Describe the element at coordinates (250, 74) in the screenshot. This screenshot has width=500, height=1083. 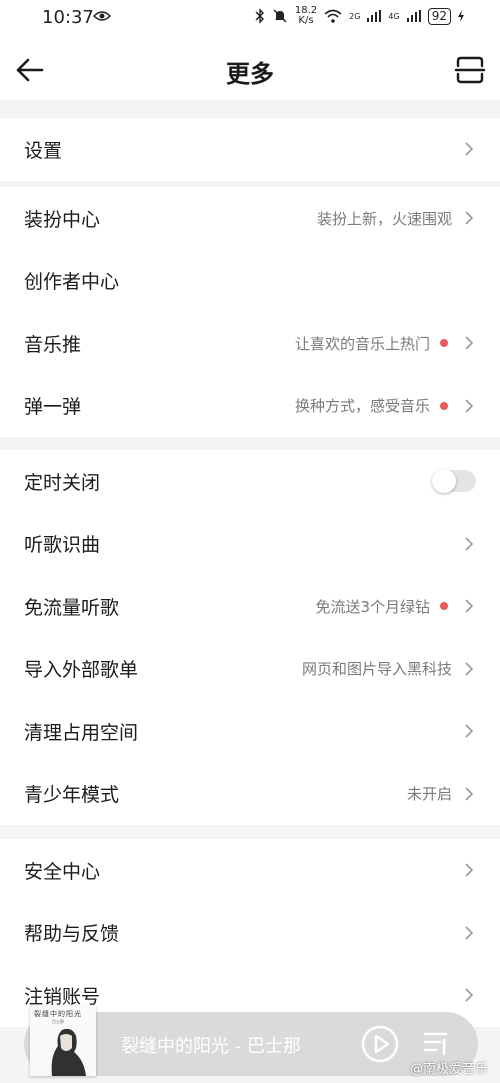
I see `page-title: 更多` at that location.